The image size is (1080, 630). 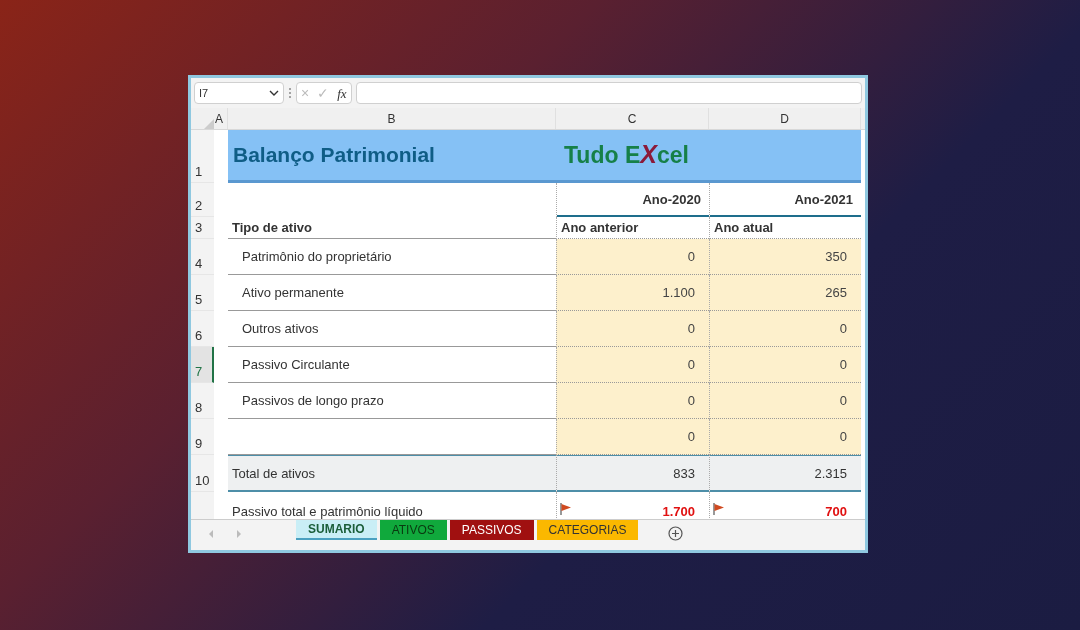 I want to click on row-header: 3, so click(x=202, y=228).